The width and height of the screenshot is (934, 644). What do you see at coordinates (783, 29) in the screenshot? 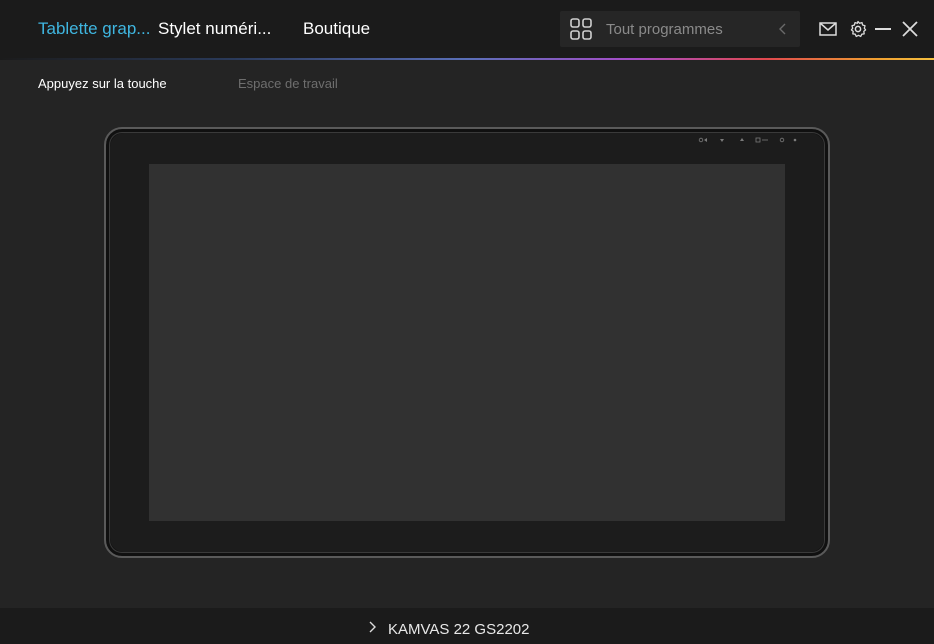
I see `chevron-left-icon` at bounding box center [783, 29].